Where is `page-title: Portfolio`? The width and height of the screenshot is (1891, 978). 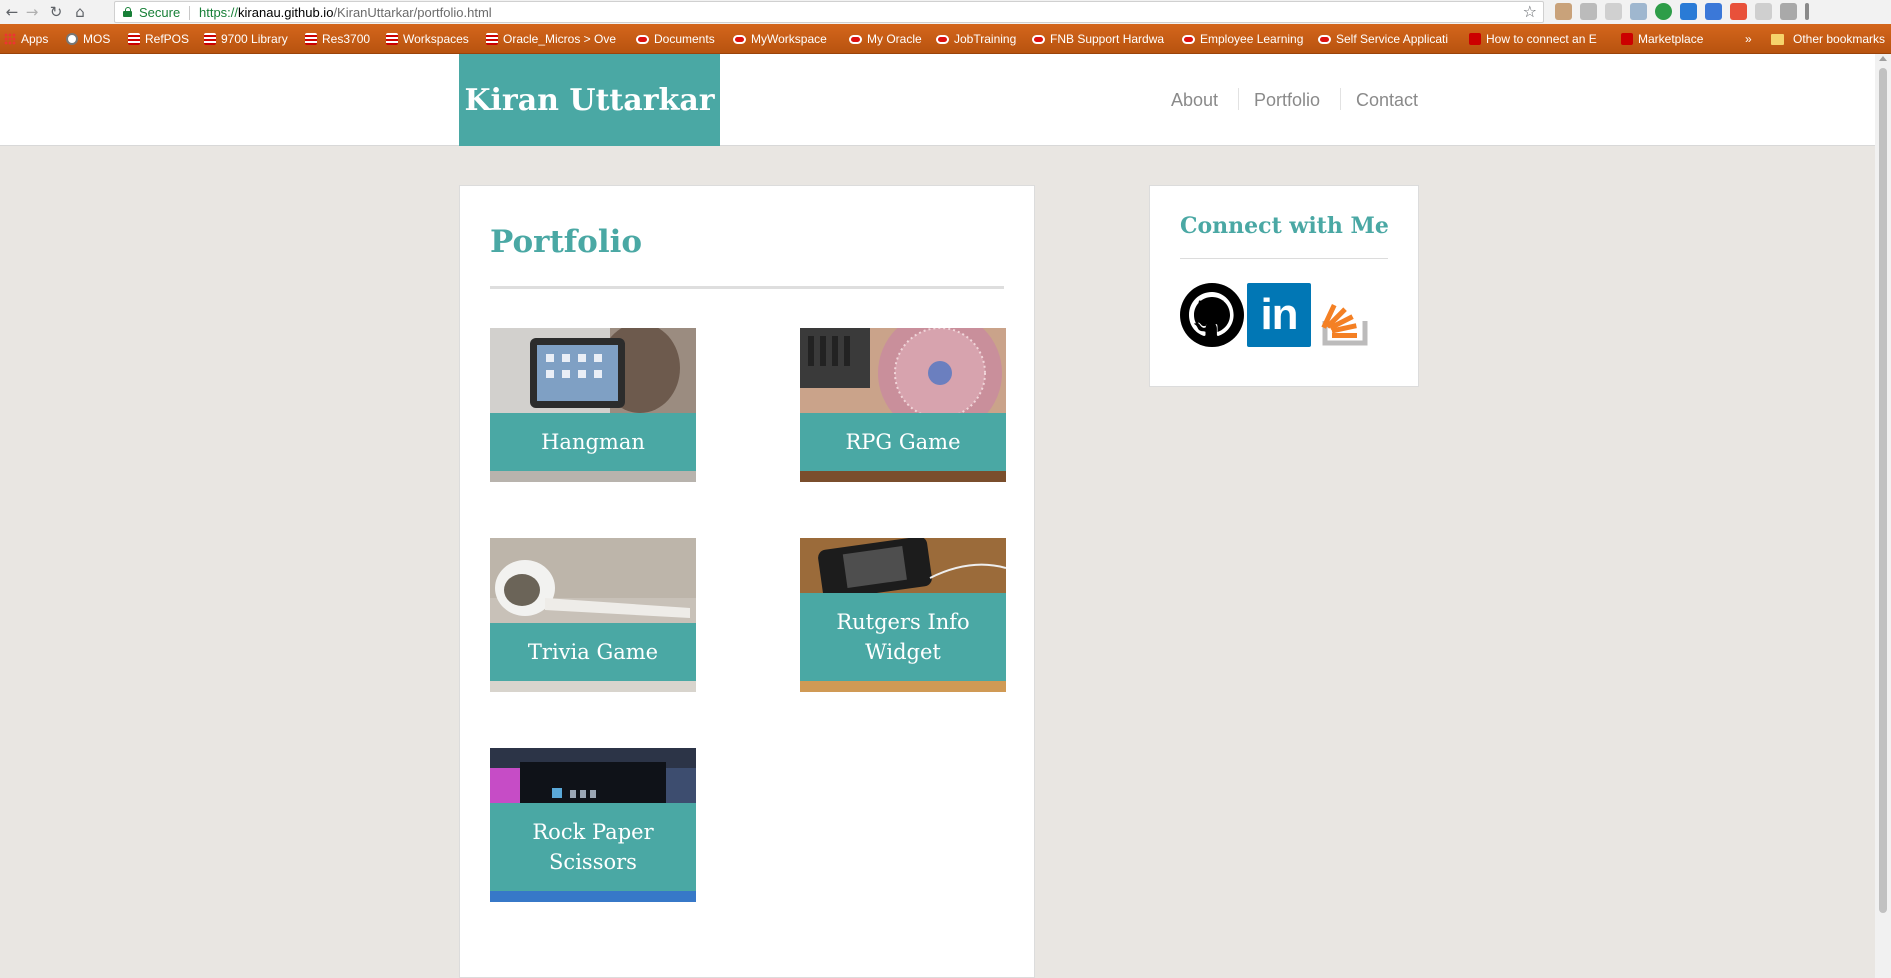 page-title: Portfolio is located at coordinates (566, 242).